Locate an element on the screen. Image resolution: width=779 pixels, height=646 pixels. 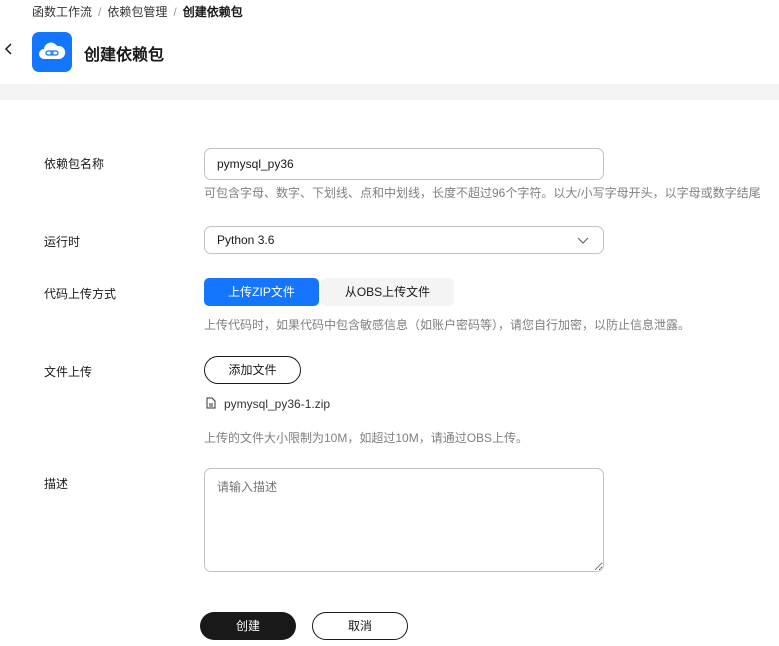
package-name-input: pymysql_py36 is located at coordinates (404, 164).